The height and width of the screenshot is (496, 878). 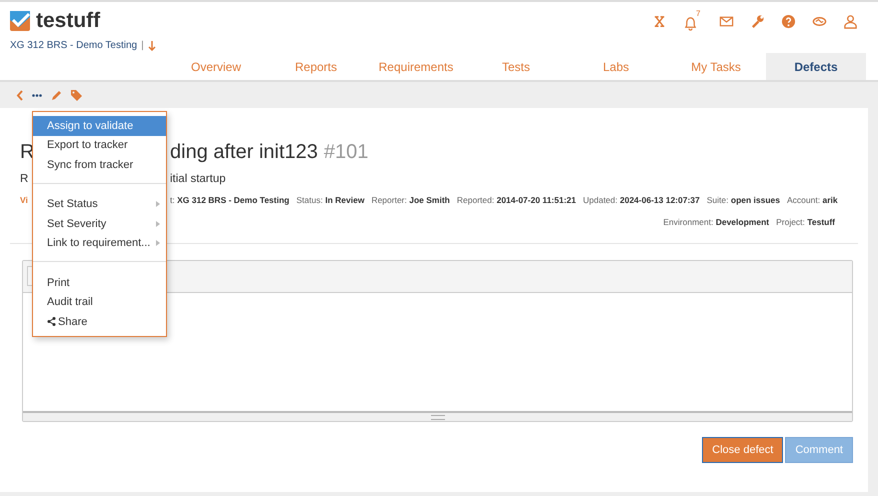 I want to click on tag-icon, so click(x=76, y=95).